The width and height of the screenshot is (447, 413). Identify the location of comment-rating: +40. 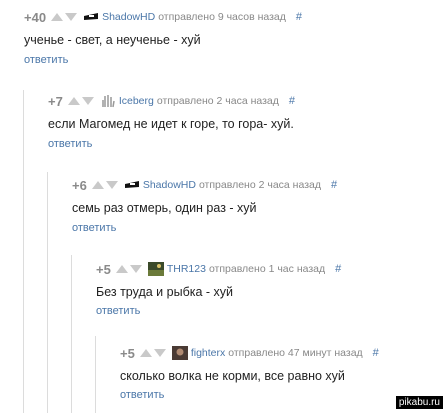
(35, 17).